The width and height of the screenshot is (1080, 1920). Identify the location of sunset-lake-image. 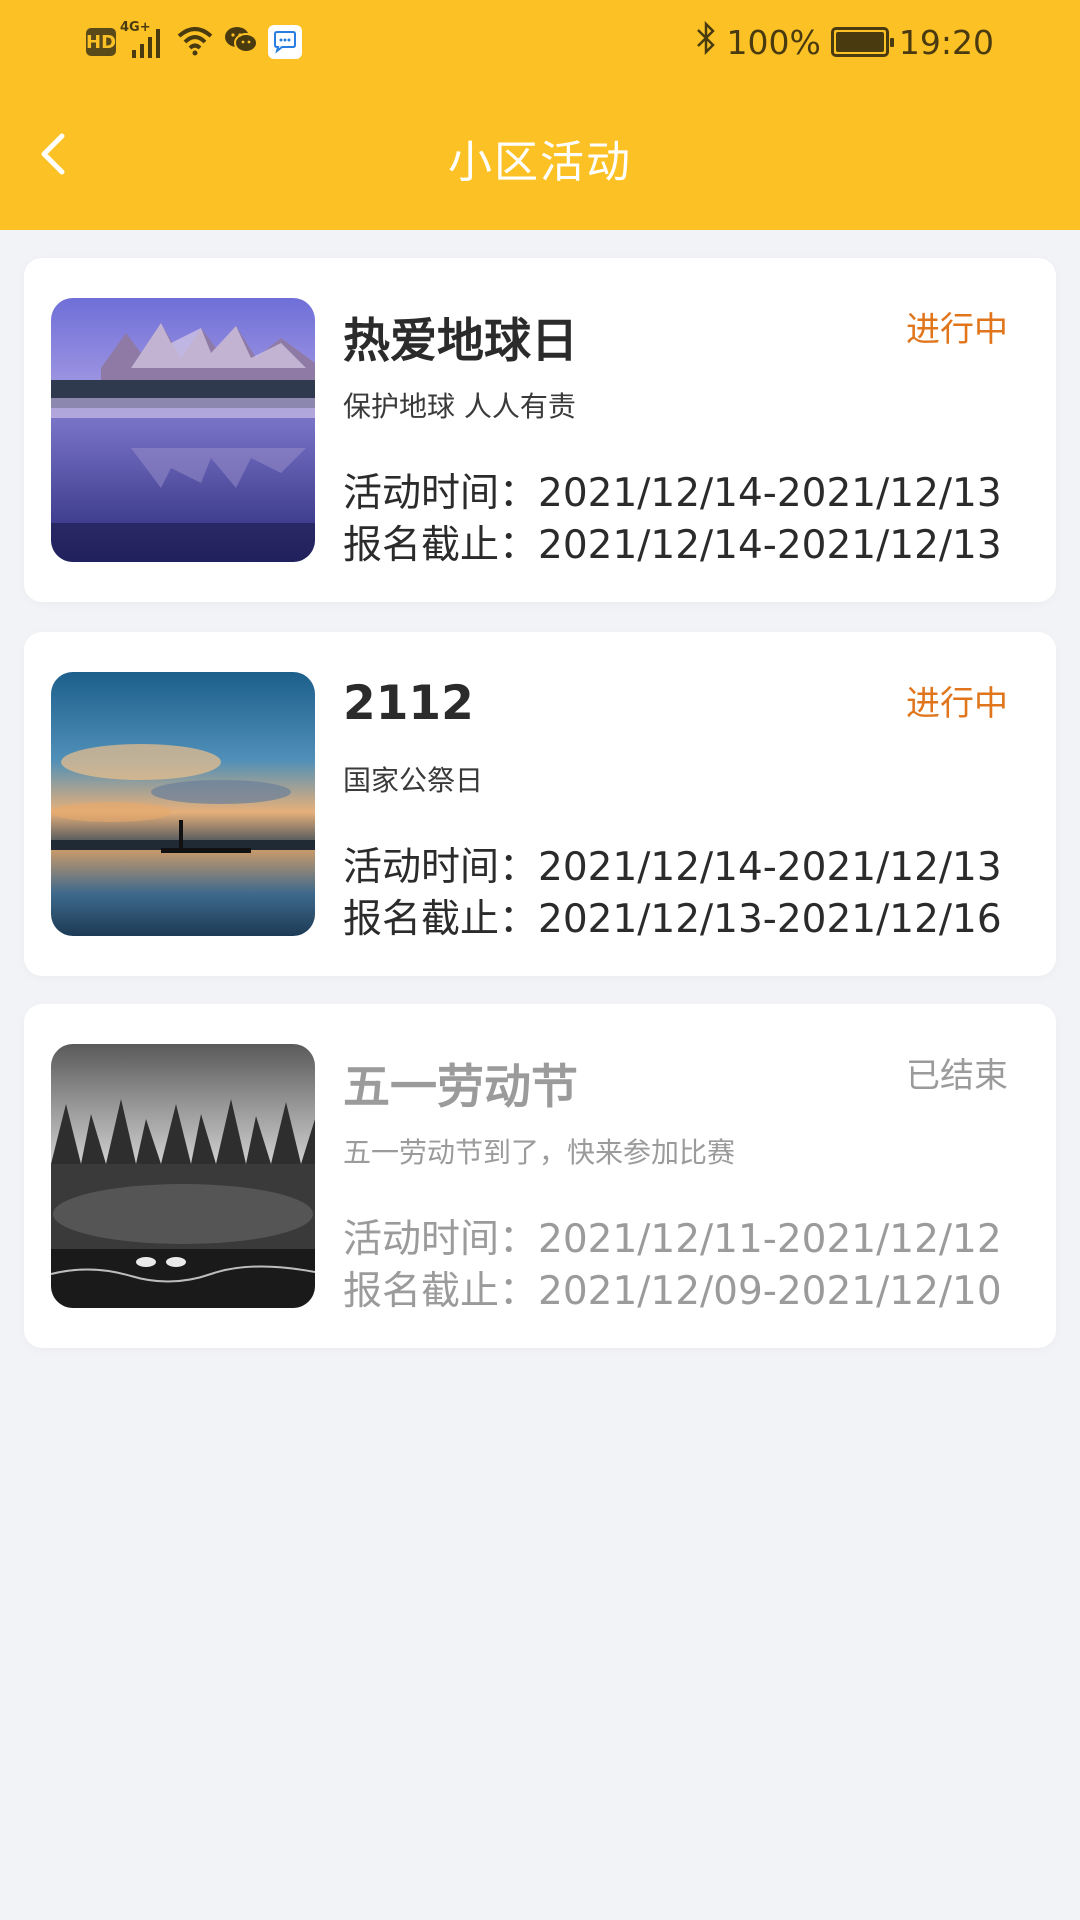
(183, 804).